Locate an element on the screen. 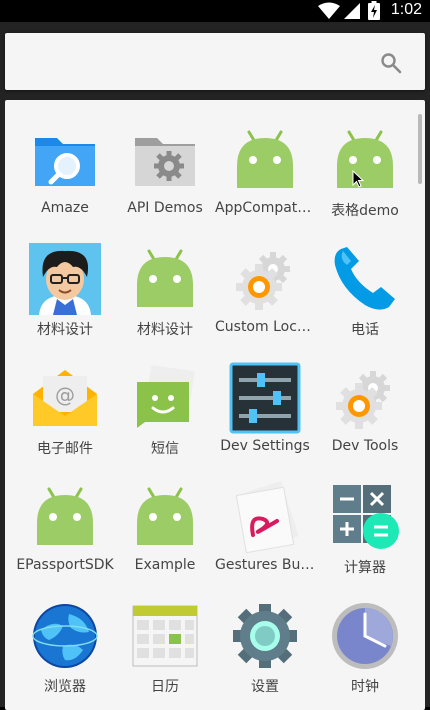 Image resolution: width=430 pixels, height=710 pixels. phone-handset-icon is located at coordinates (364, 278).